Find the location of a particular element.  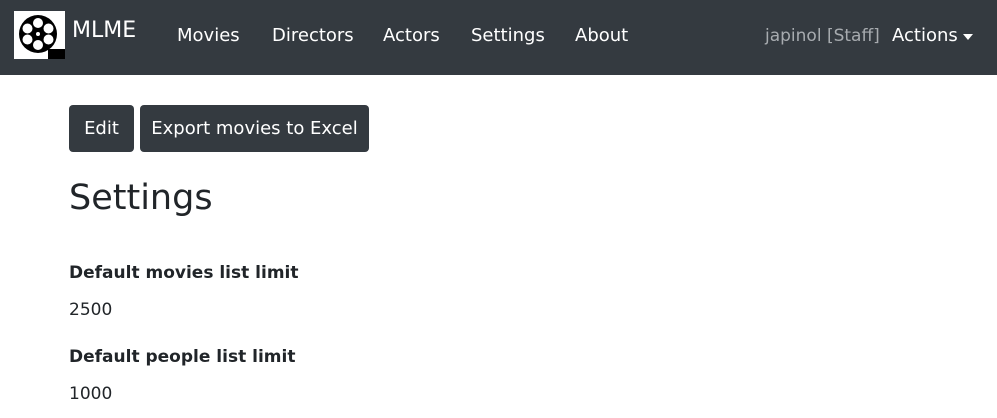

setting-label-people-limit: Default people list limit is located at coordinates (182, 357).